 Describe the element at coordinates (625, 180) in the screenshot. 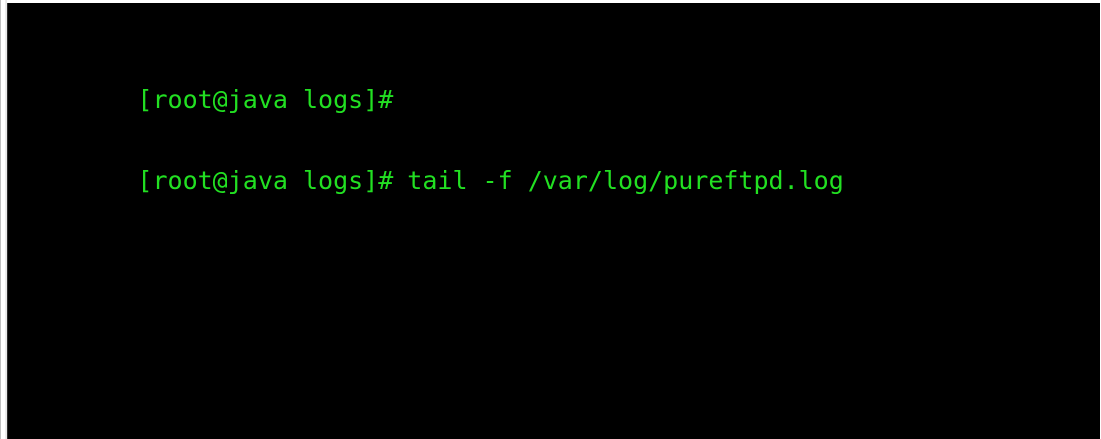

I see `terminal-command: tail -f /var/log/pureftpd.log` at that location.